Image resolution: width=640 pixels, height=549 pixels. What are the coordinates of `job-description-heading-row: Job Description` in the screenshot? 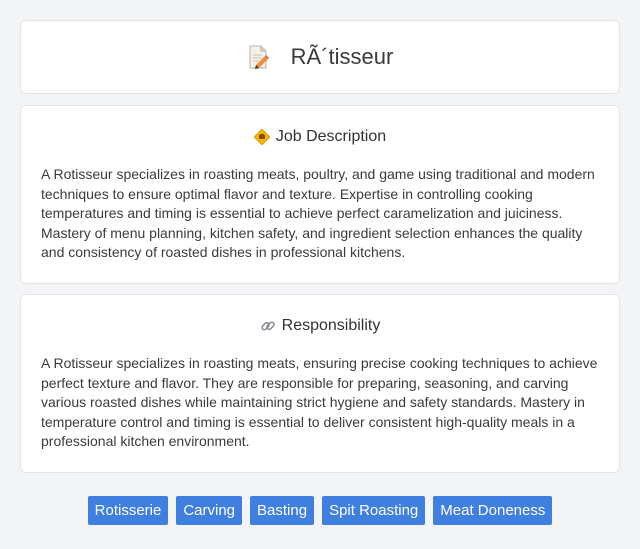 It's located at (320, 127).